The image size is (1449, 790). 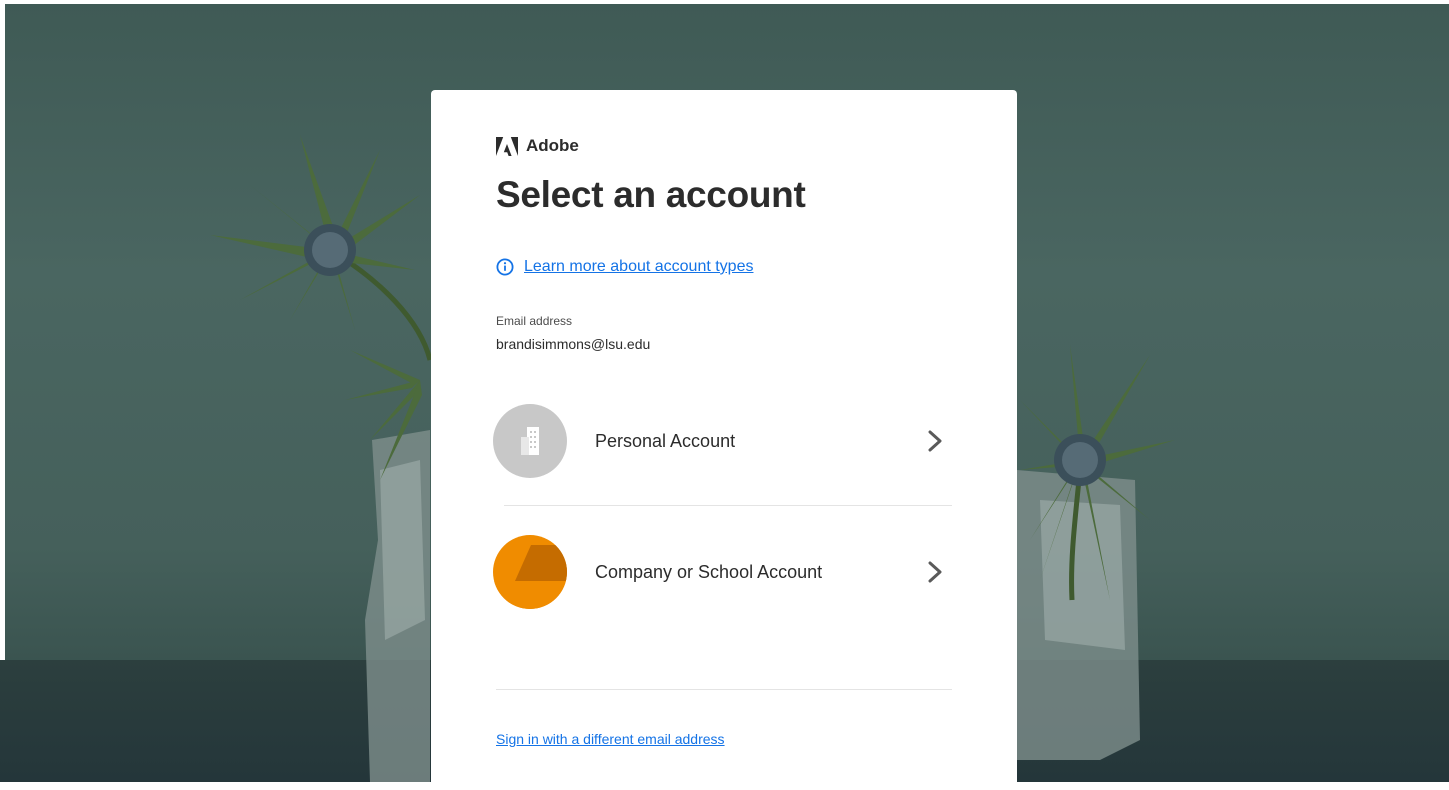 I want to click on company-account-avatar, so click(x=530, y=572).